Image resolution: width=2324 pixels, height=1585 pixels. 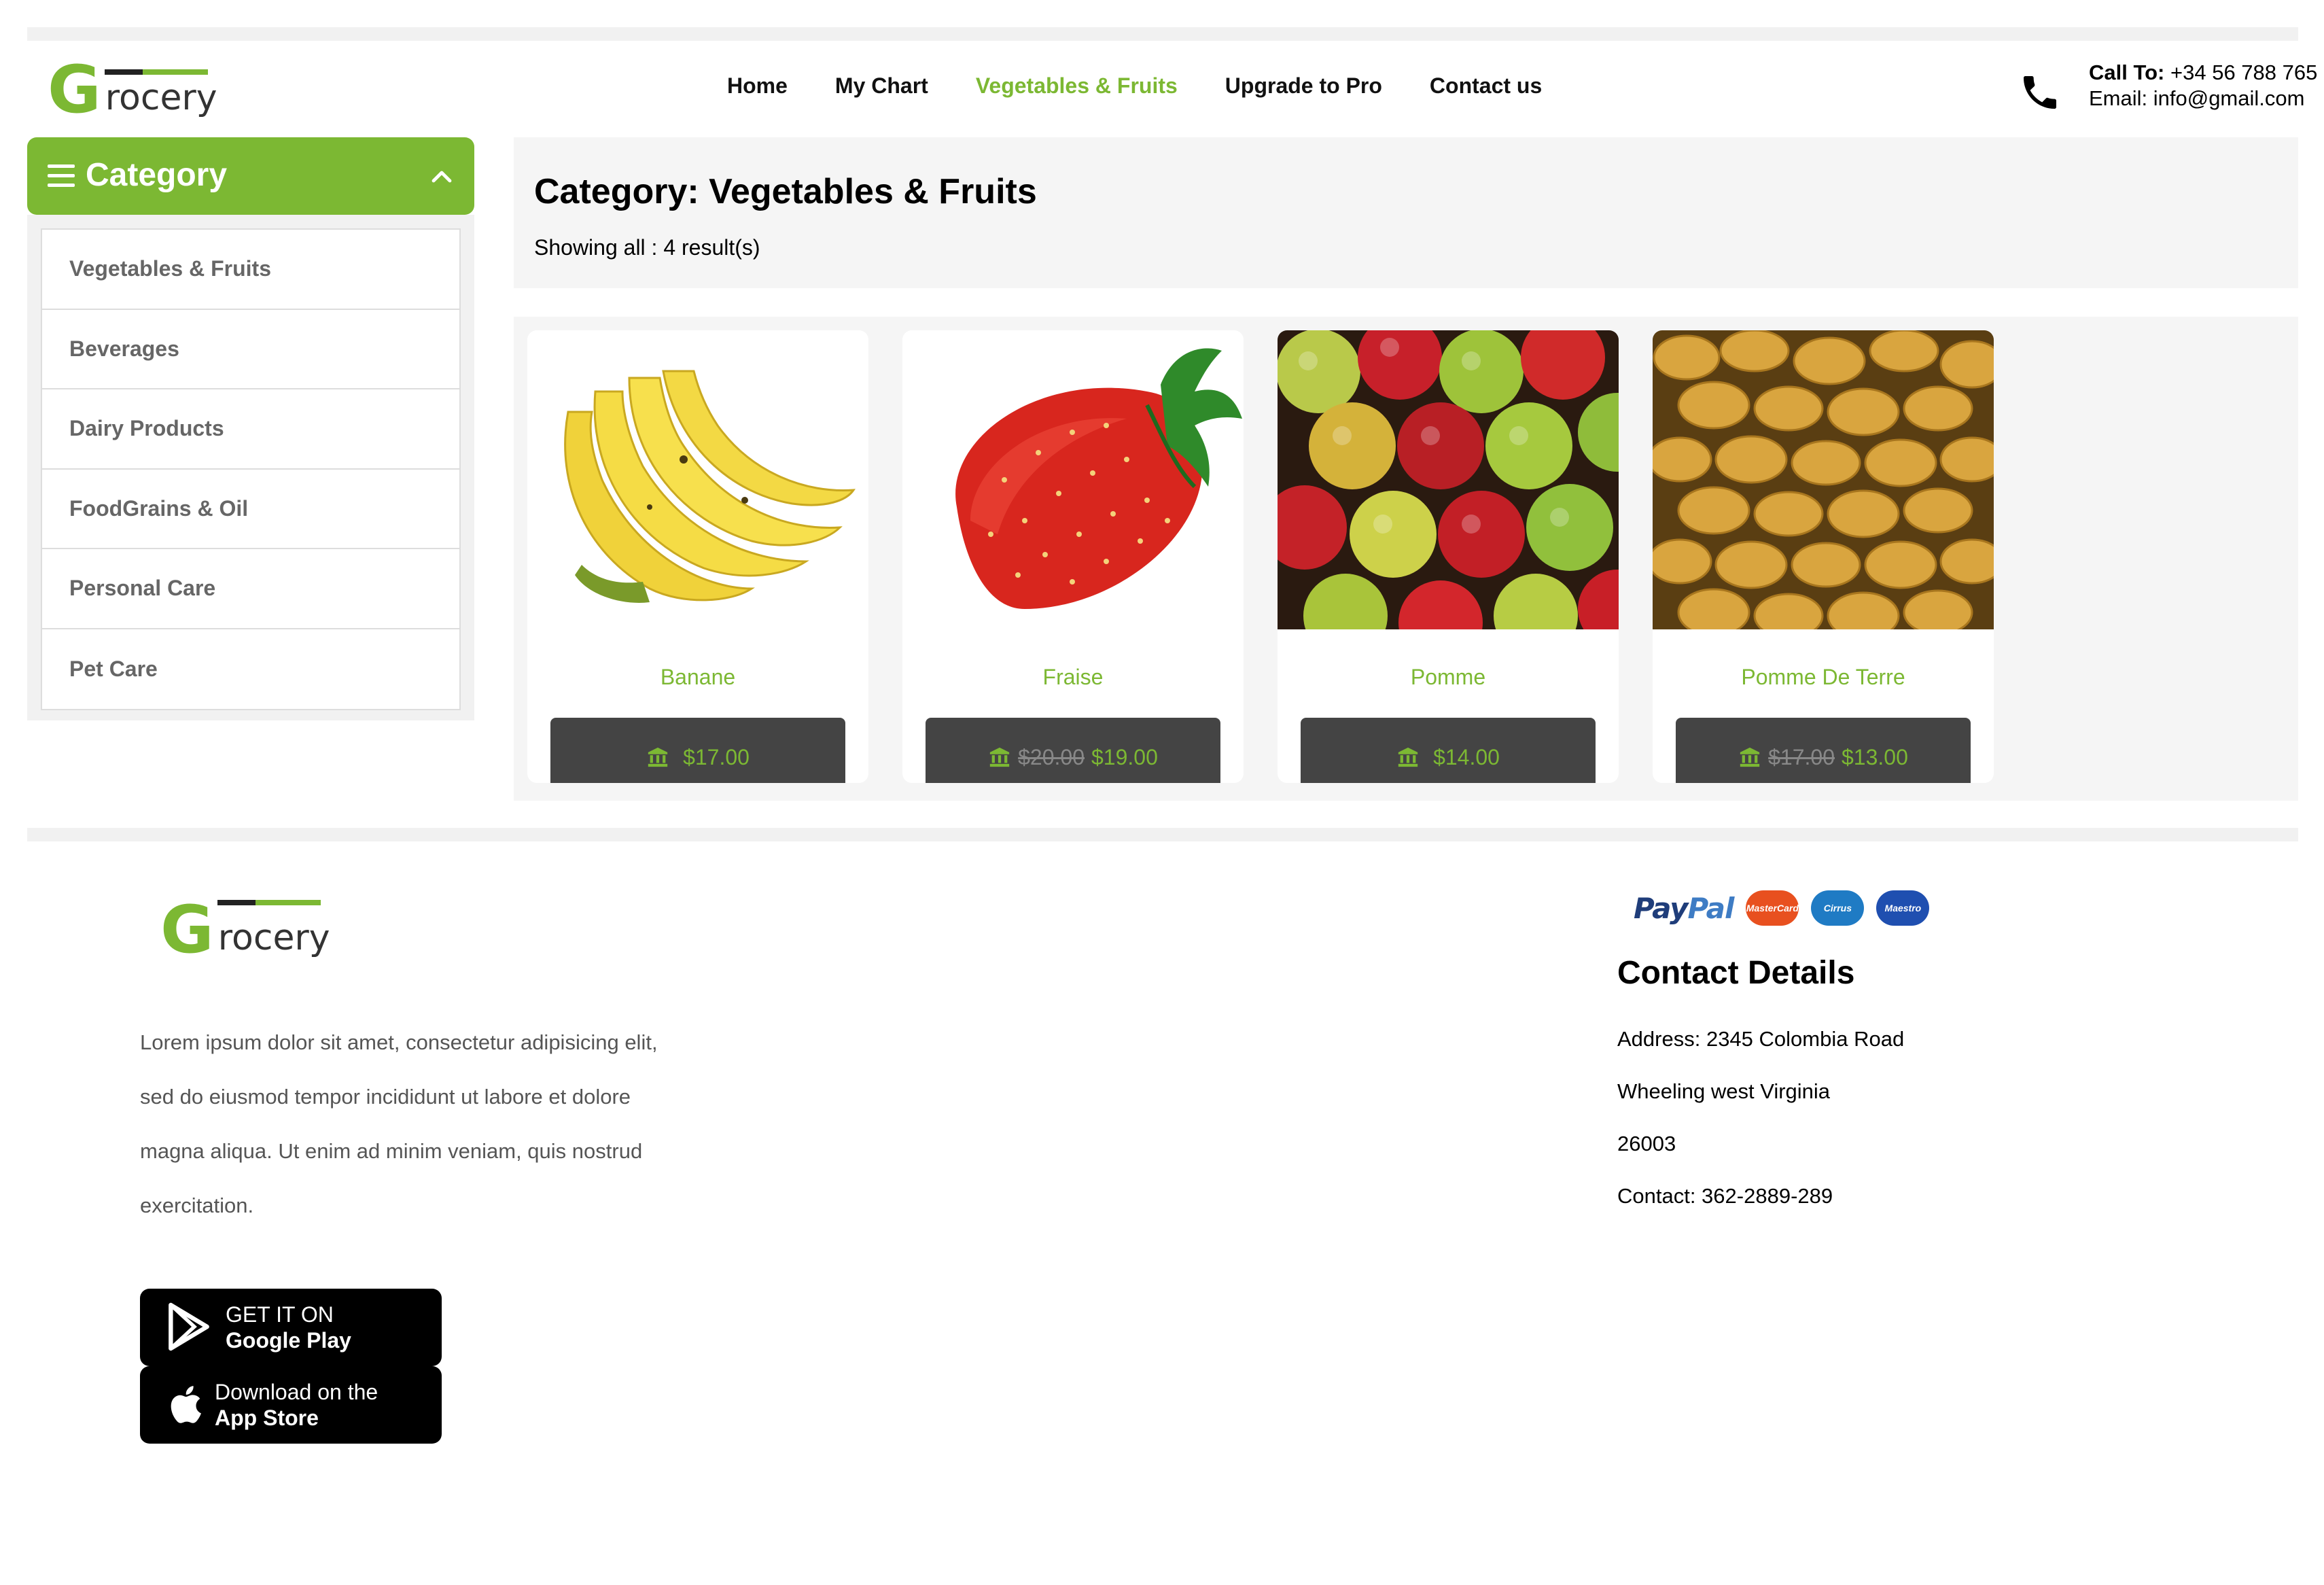 I want to click on header-logo: G rocery, so click(x=132, y=90).